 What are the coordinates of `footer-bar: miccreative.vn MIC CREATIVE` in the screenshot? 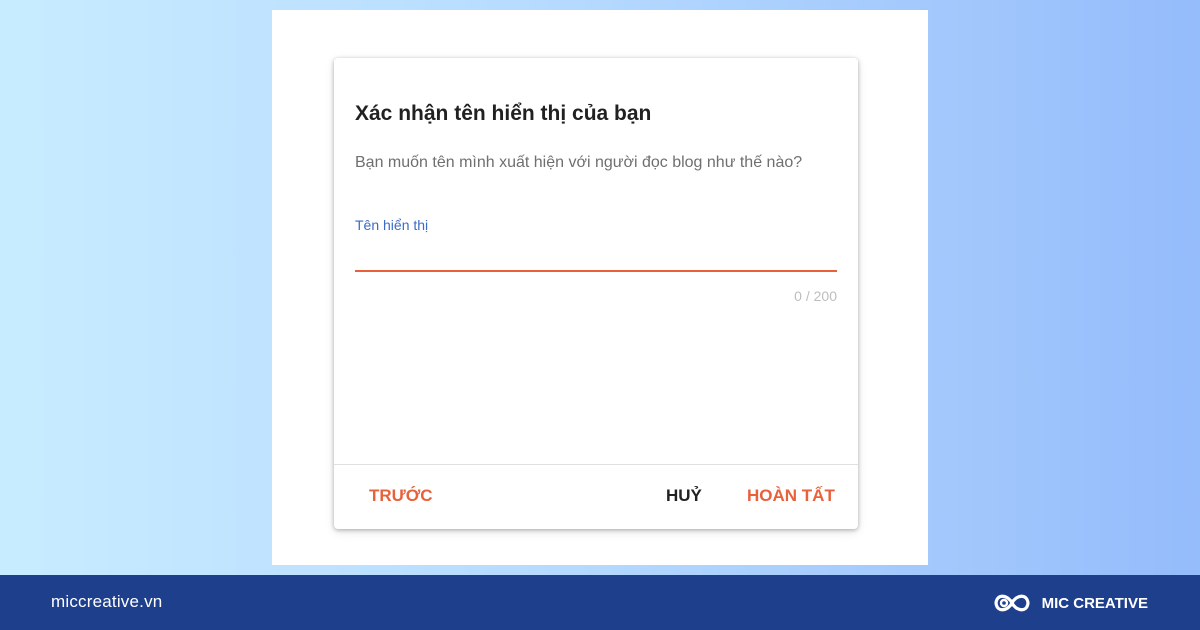 It's located at (600, 602).